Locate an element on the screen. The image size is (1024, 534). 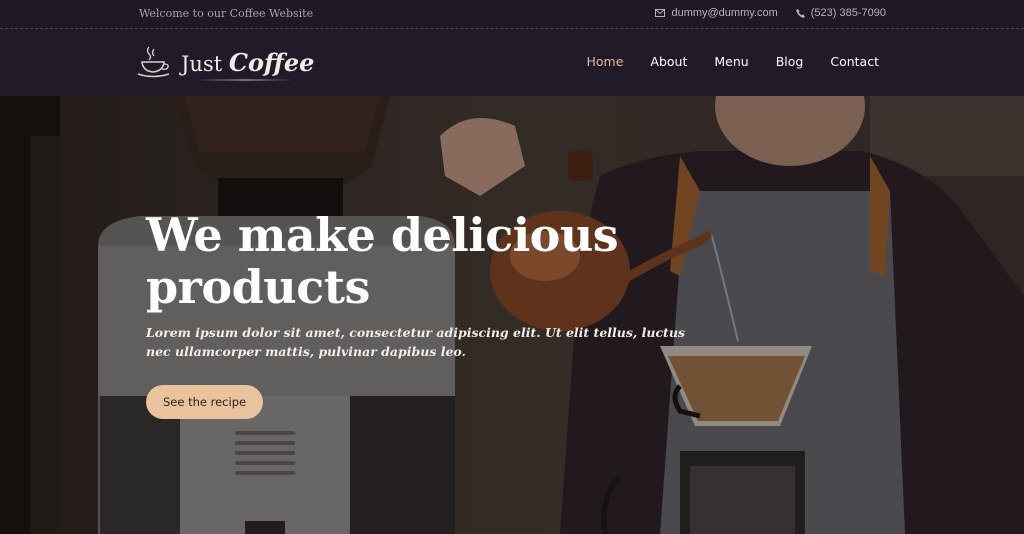
nav-contact: Contact is located at coordinates (854, 61).